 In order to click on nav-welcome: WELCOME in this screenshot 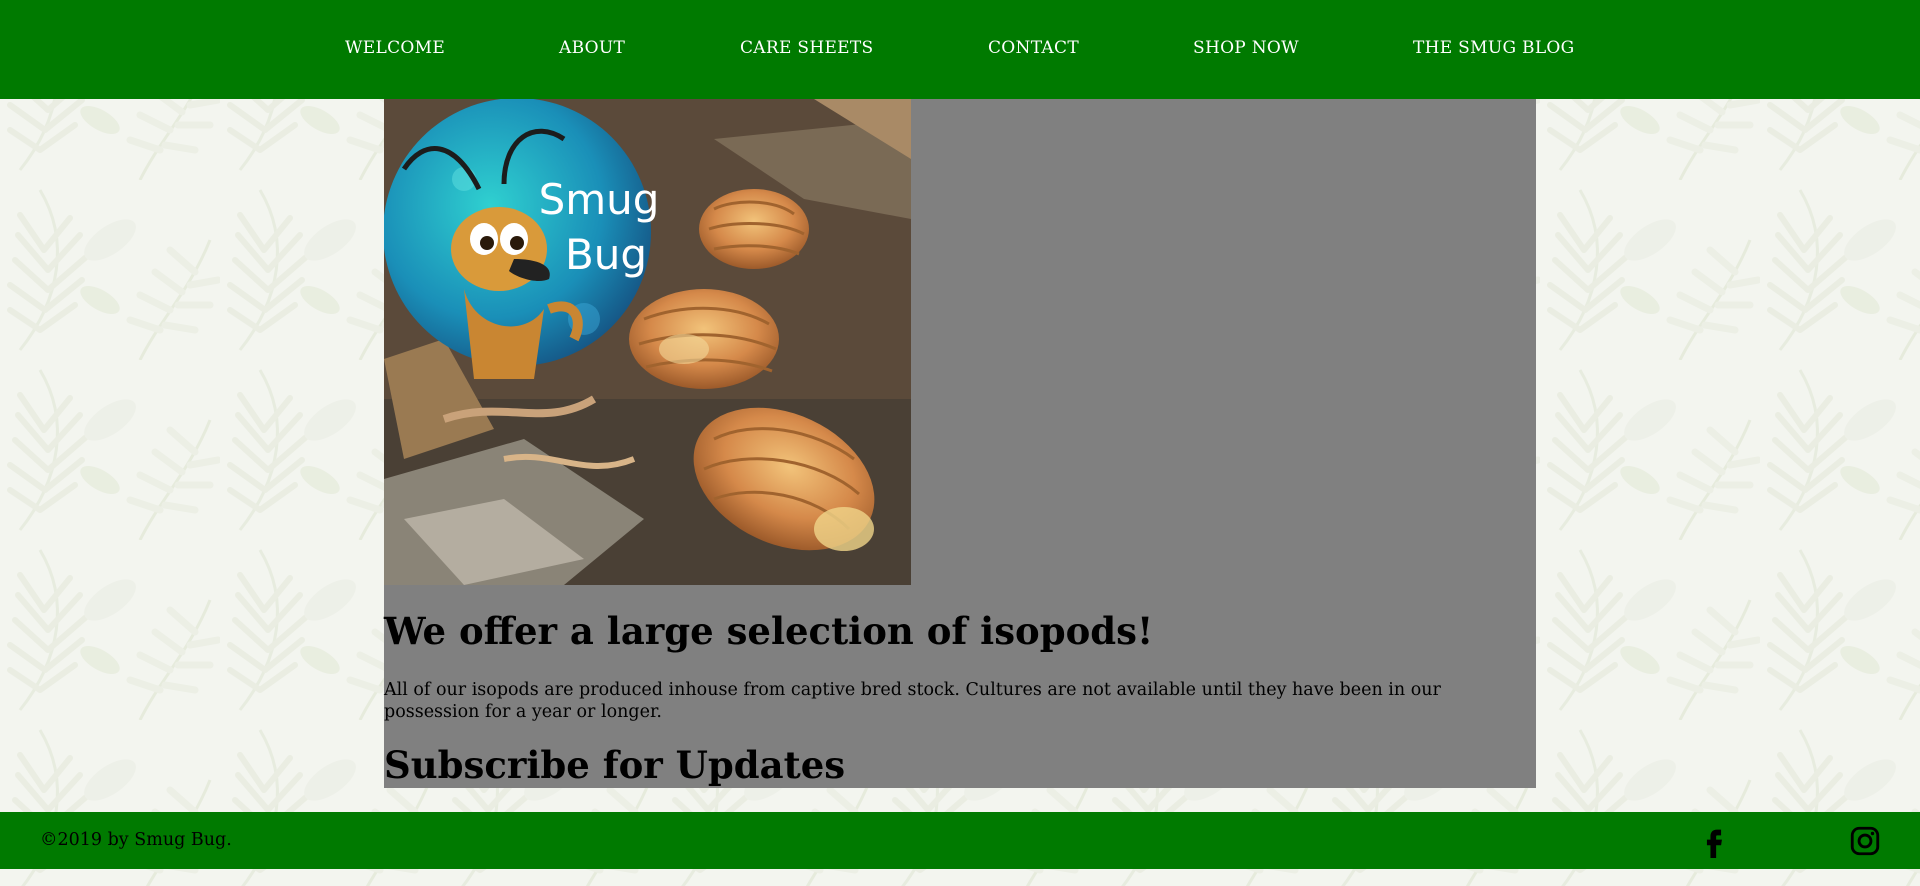, I will do `click(395, 48)`.